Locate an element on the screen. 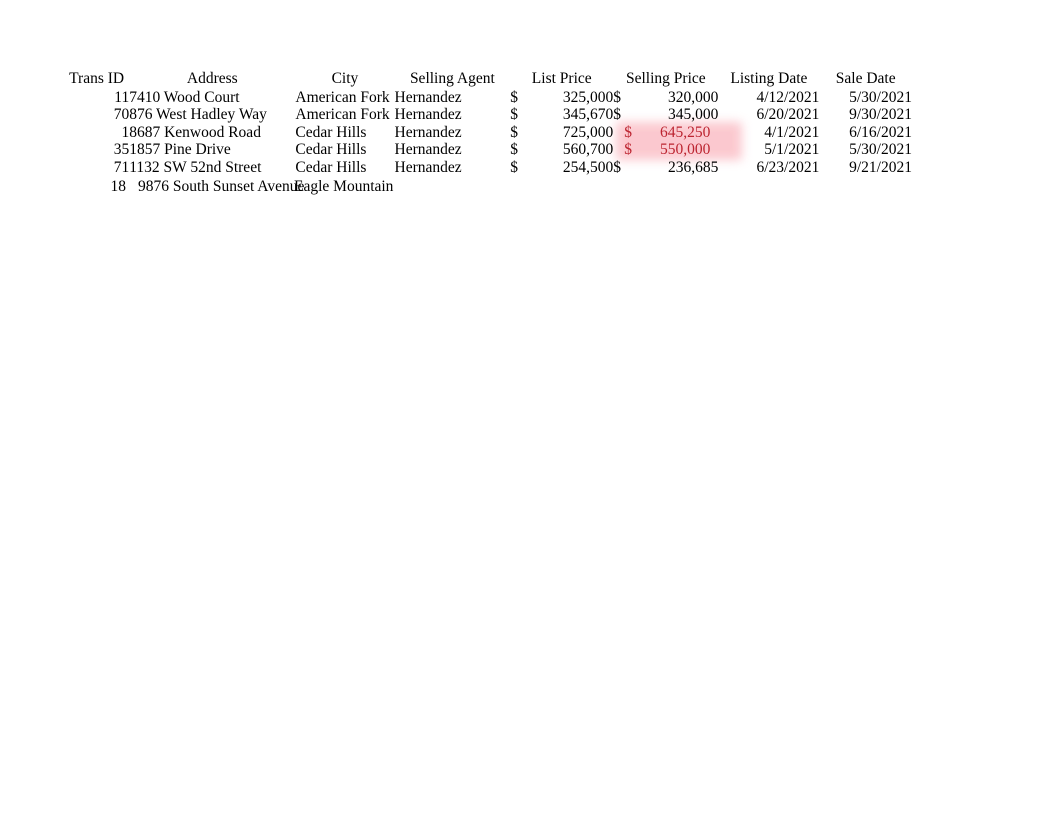 Image resolution: width=1062 pixels, height=822 pixels. cell-list-price: 560,700 is located at coordinates (573, 150).